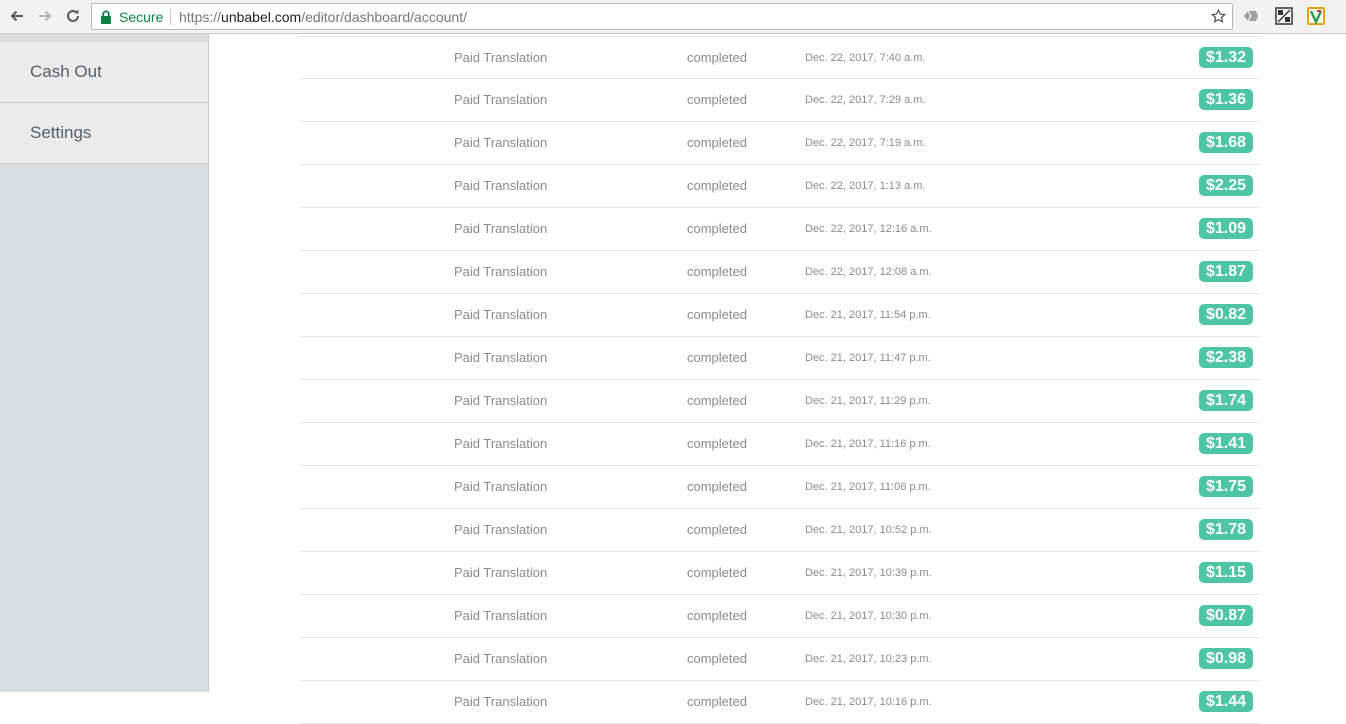  Describe the element at coordinates (1225, 400) in the screenshot. I see `amount-badge: $1.74` at that location.